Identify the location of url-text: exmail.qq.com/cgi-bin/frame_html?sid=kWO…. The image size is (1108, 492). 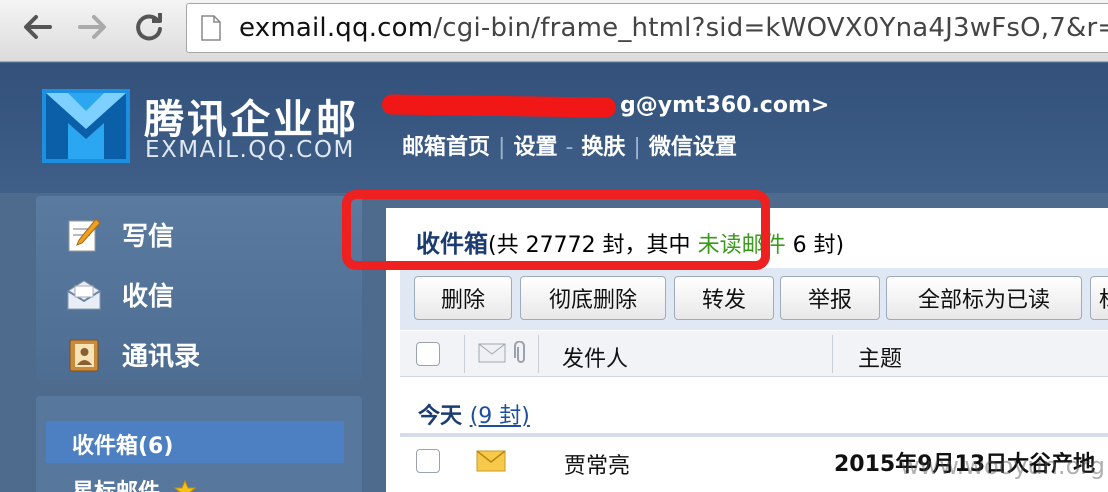
(673, 28).